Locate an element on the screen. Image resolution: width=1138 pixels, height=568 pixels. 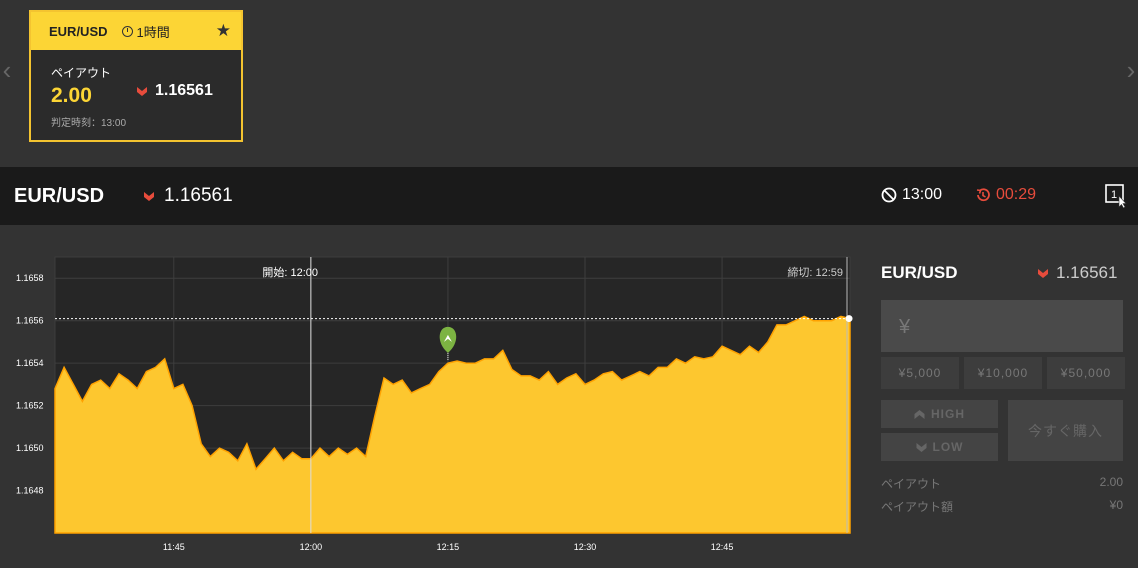
high-button: HIGH is located at coordinates (939, 414).